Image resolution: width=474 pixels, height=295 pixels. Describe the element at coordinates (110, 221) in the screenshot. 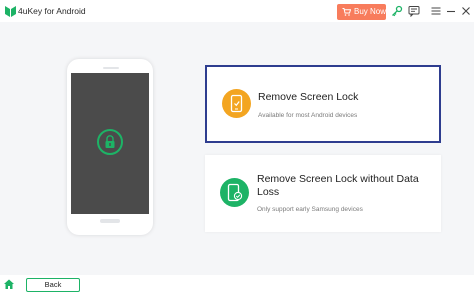

I see `phone-home-button` at that location.